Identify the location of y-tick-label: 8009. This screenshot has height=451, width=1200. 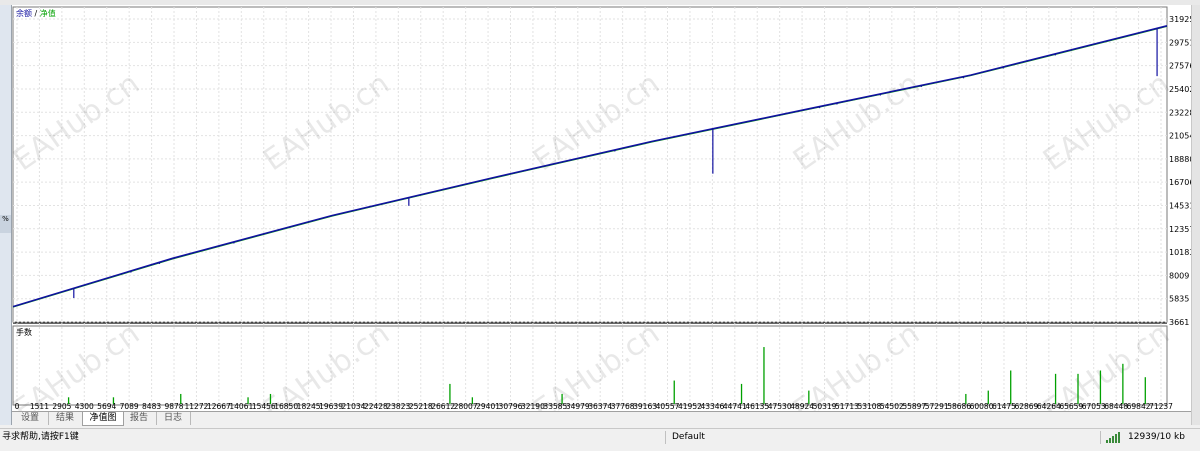
(1179, 275).